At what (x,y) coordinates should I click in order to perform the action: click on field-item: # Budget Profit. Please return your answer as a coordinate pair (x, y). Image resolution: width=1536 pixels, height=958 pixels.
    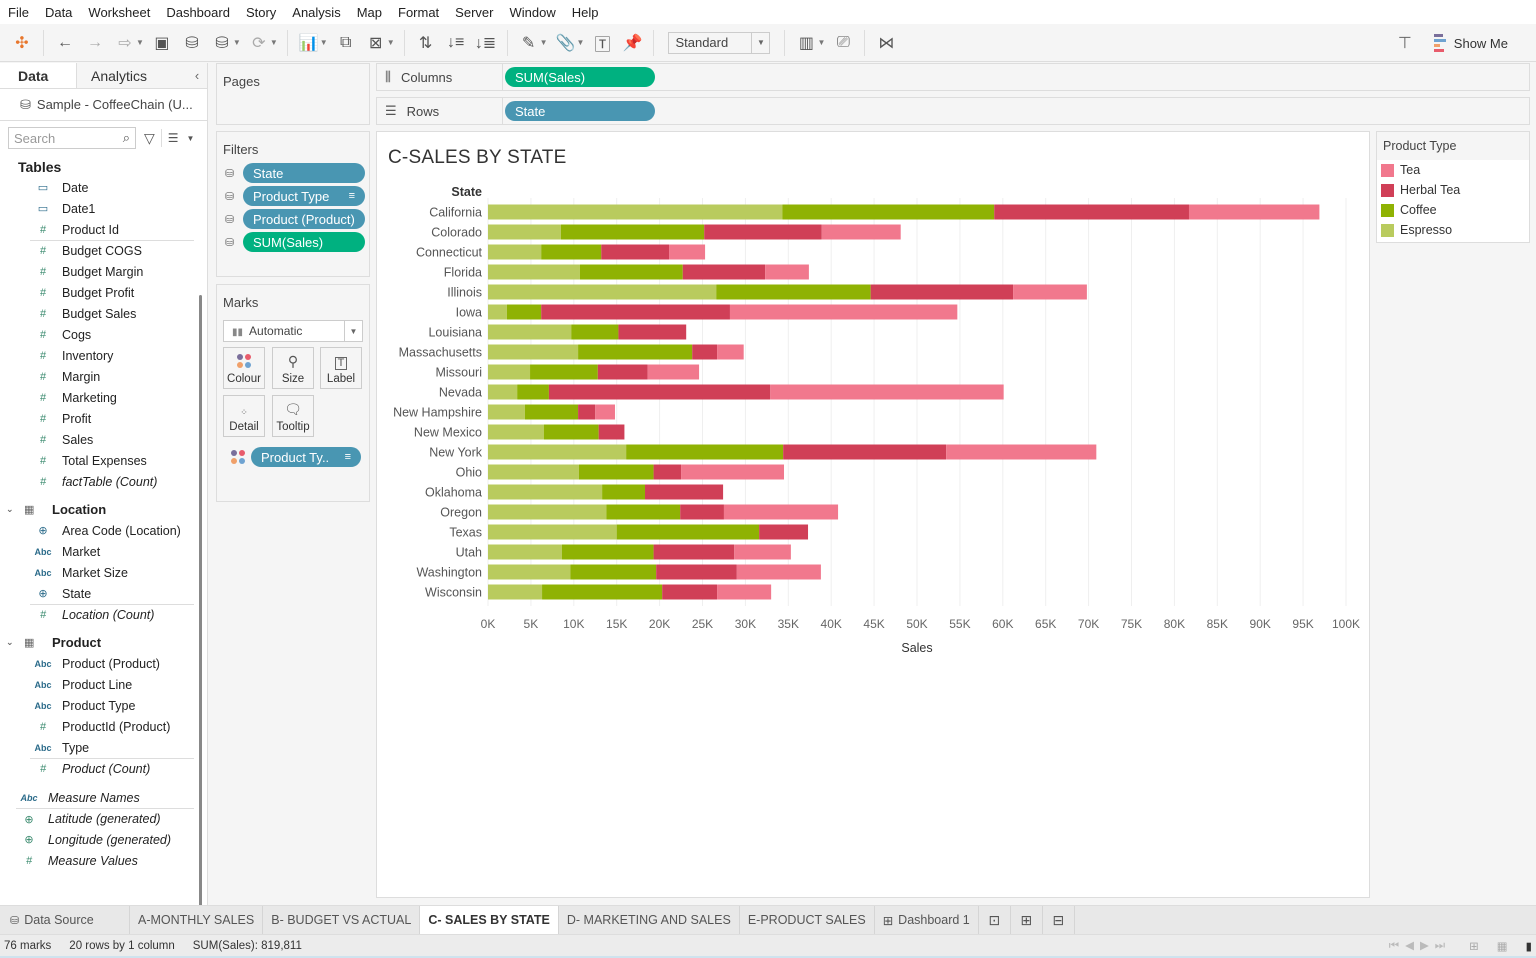
    Looking at the image, I should click on (97, 292).